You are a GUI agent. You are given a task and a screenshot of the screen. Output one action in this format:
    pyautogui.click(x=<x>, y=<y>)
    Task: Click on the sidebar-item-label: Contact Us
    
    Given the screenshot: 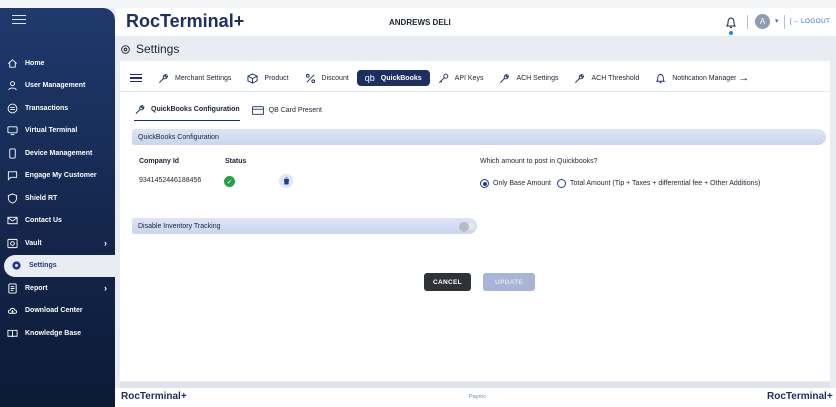 What is the action you would take?
    pyautogui.click(x=43, y=221)
    